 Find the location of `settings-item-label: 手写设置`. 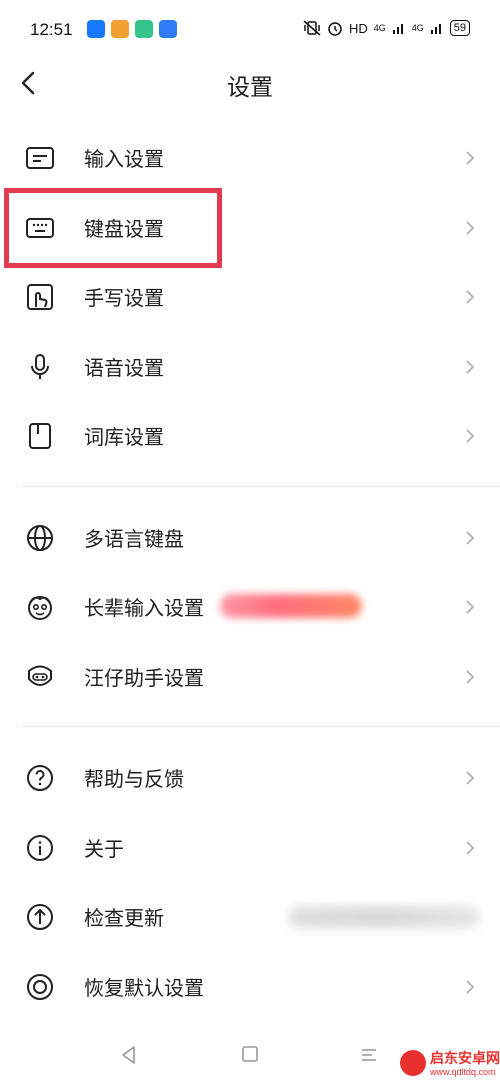

settings-item-label: 手写设置 is located at coordinates (124, 298).